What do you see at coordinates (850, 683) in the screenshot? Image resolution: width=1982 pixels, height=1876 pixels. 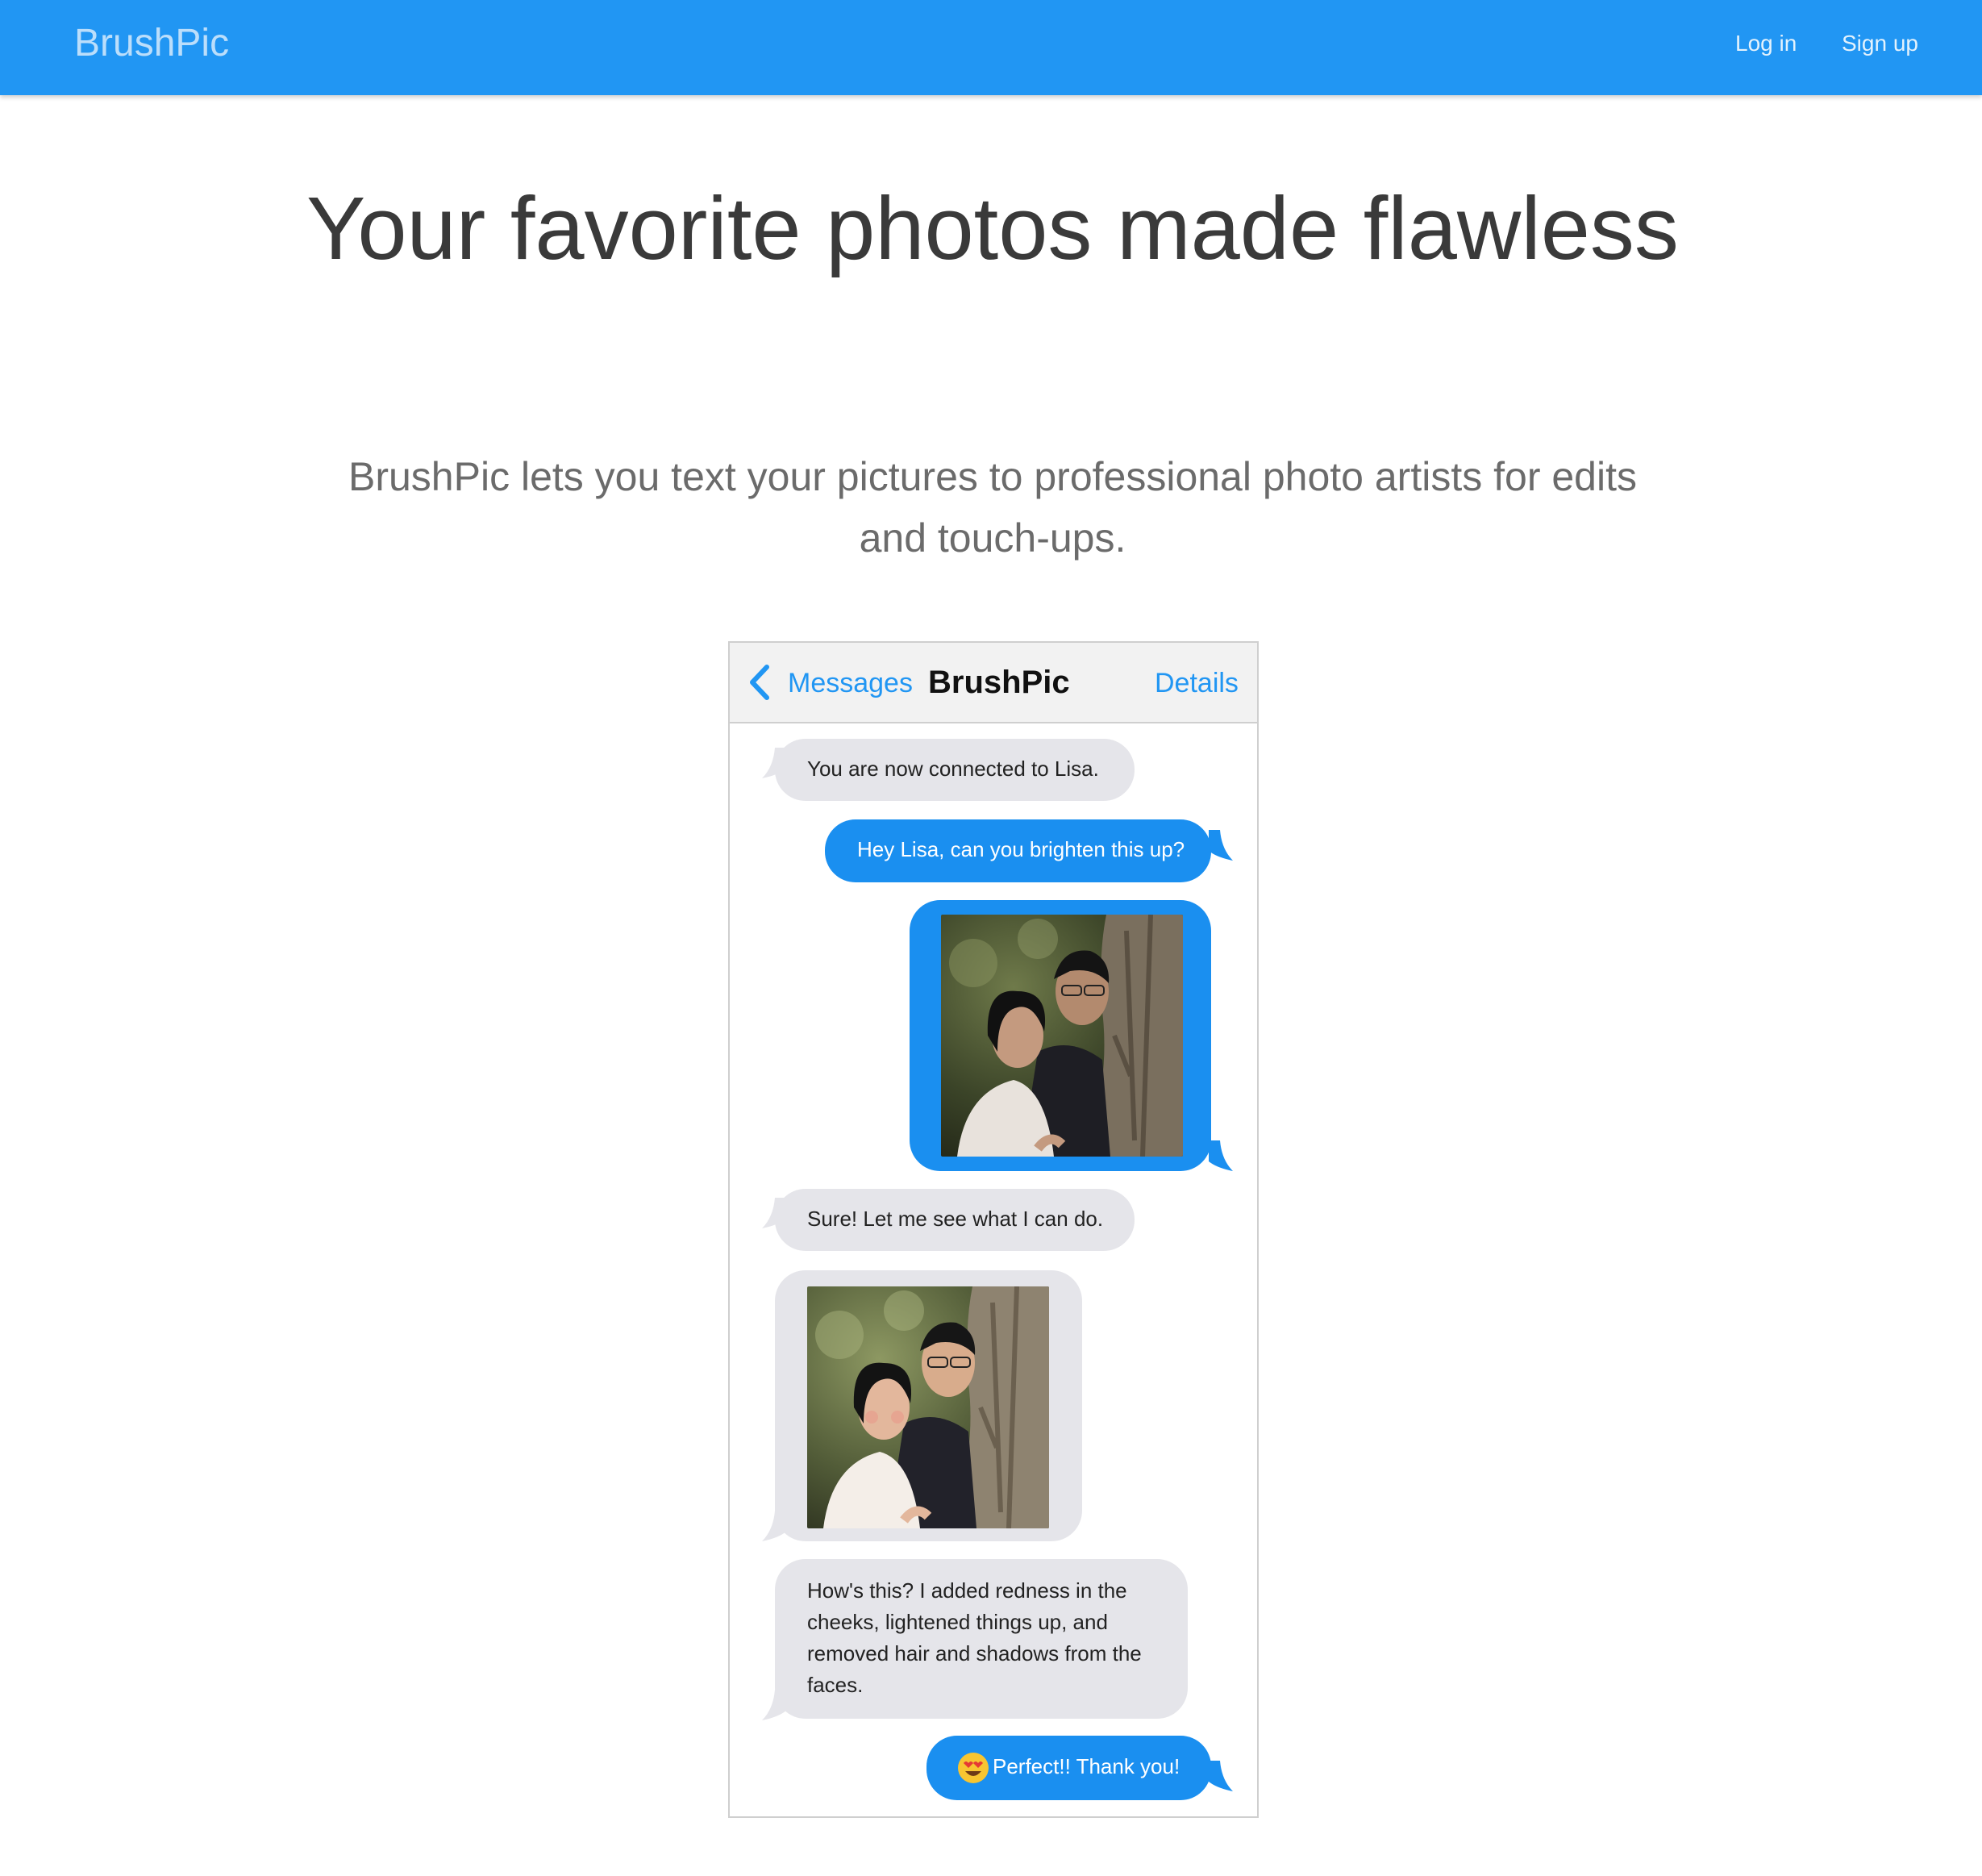 I see `back-to-messages-link: Messages` at bounding box center [850, 683].